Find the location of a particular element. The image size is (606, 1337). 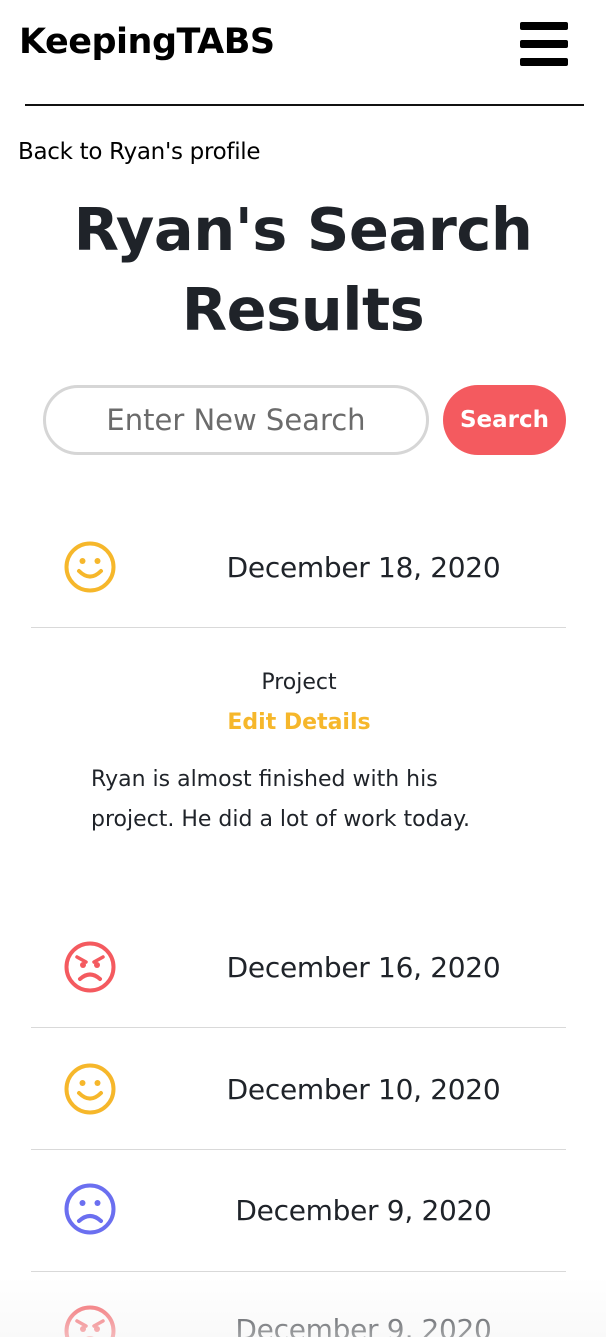

page-title: Ryan's Search Results is located at coordinates (303, 269).